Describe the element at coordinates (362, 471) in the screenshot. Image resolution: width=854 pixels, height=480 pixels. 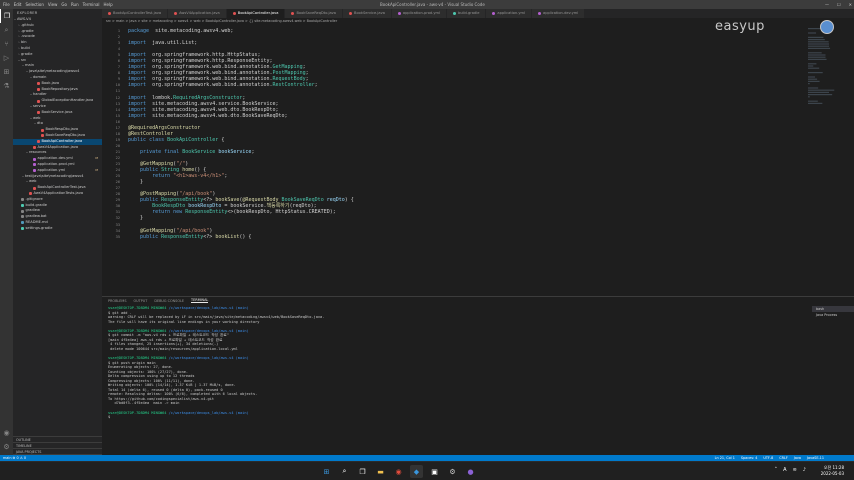
I see `task-view-icon: ❐` at that location.